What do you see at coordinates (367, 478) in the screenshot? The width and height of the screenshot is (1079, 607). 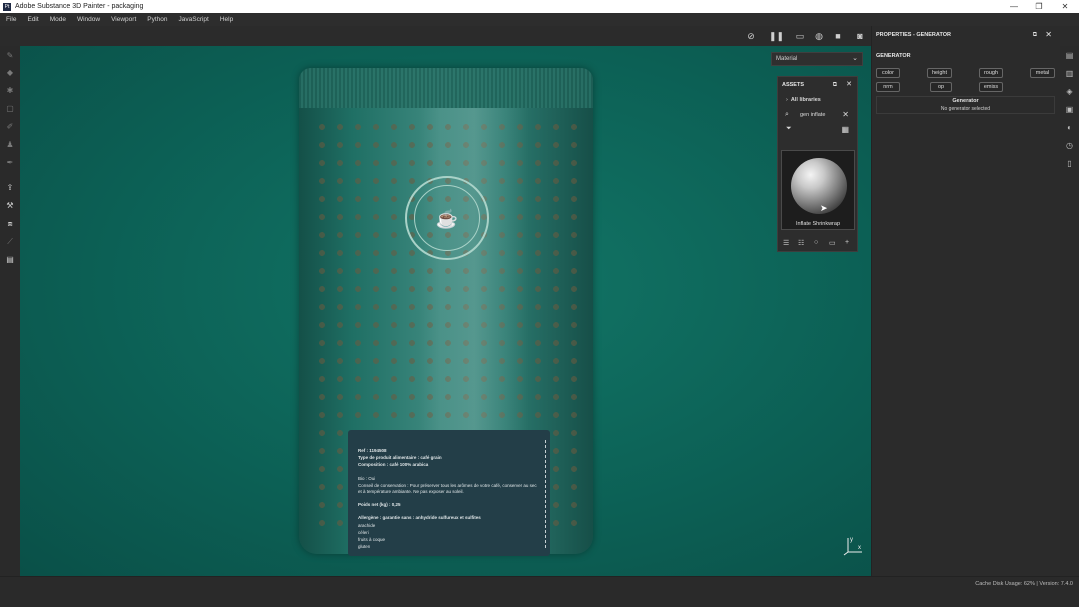 I see `label-bio: Bio : Oui` at bounding box center [367, 478].